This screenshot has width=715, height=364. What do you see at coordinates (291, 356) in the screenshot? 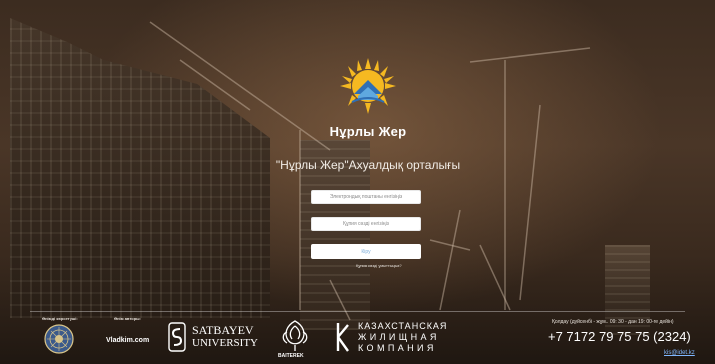
I see `baiterek-label: BAITEREK` at bounding box center [291, 356].